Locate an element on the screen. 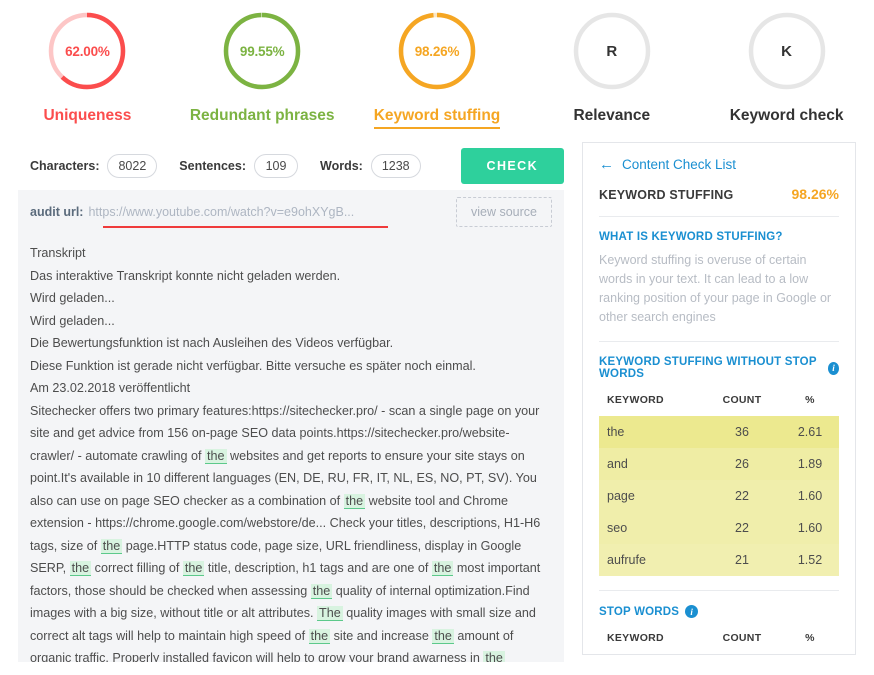 The image size is (874, 675). gauge-redundant-phrases: 99.55% Redundant phrases is located at coordinates (262, 67).